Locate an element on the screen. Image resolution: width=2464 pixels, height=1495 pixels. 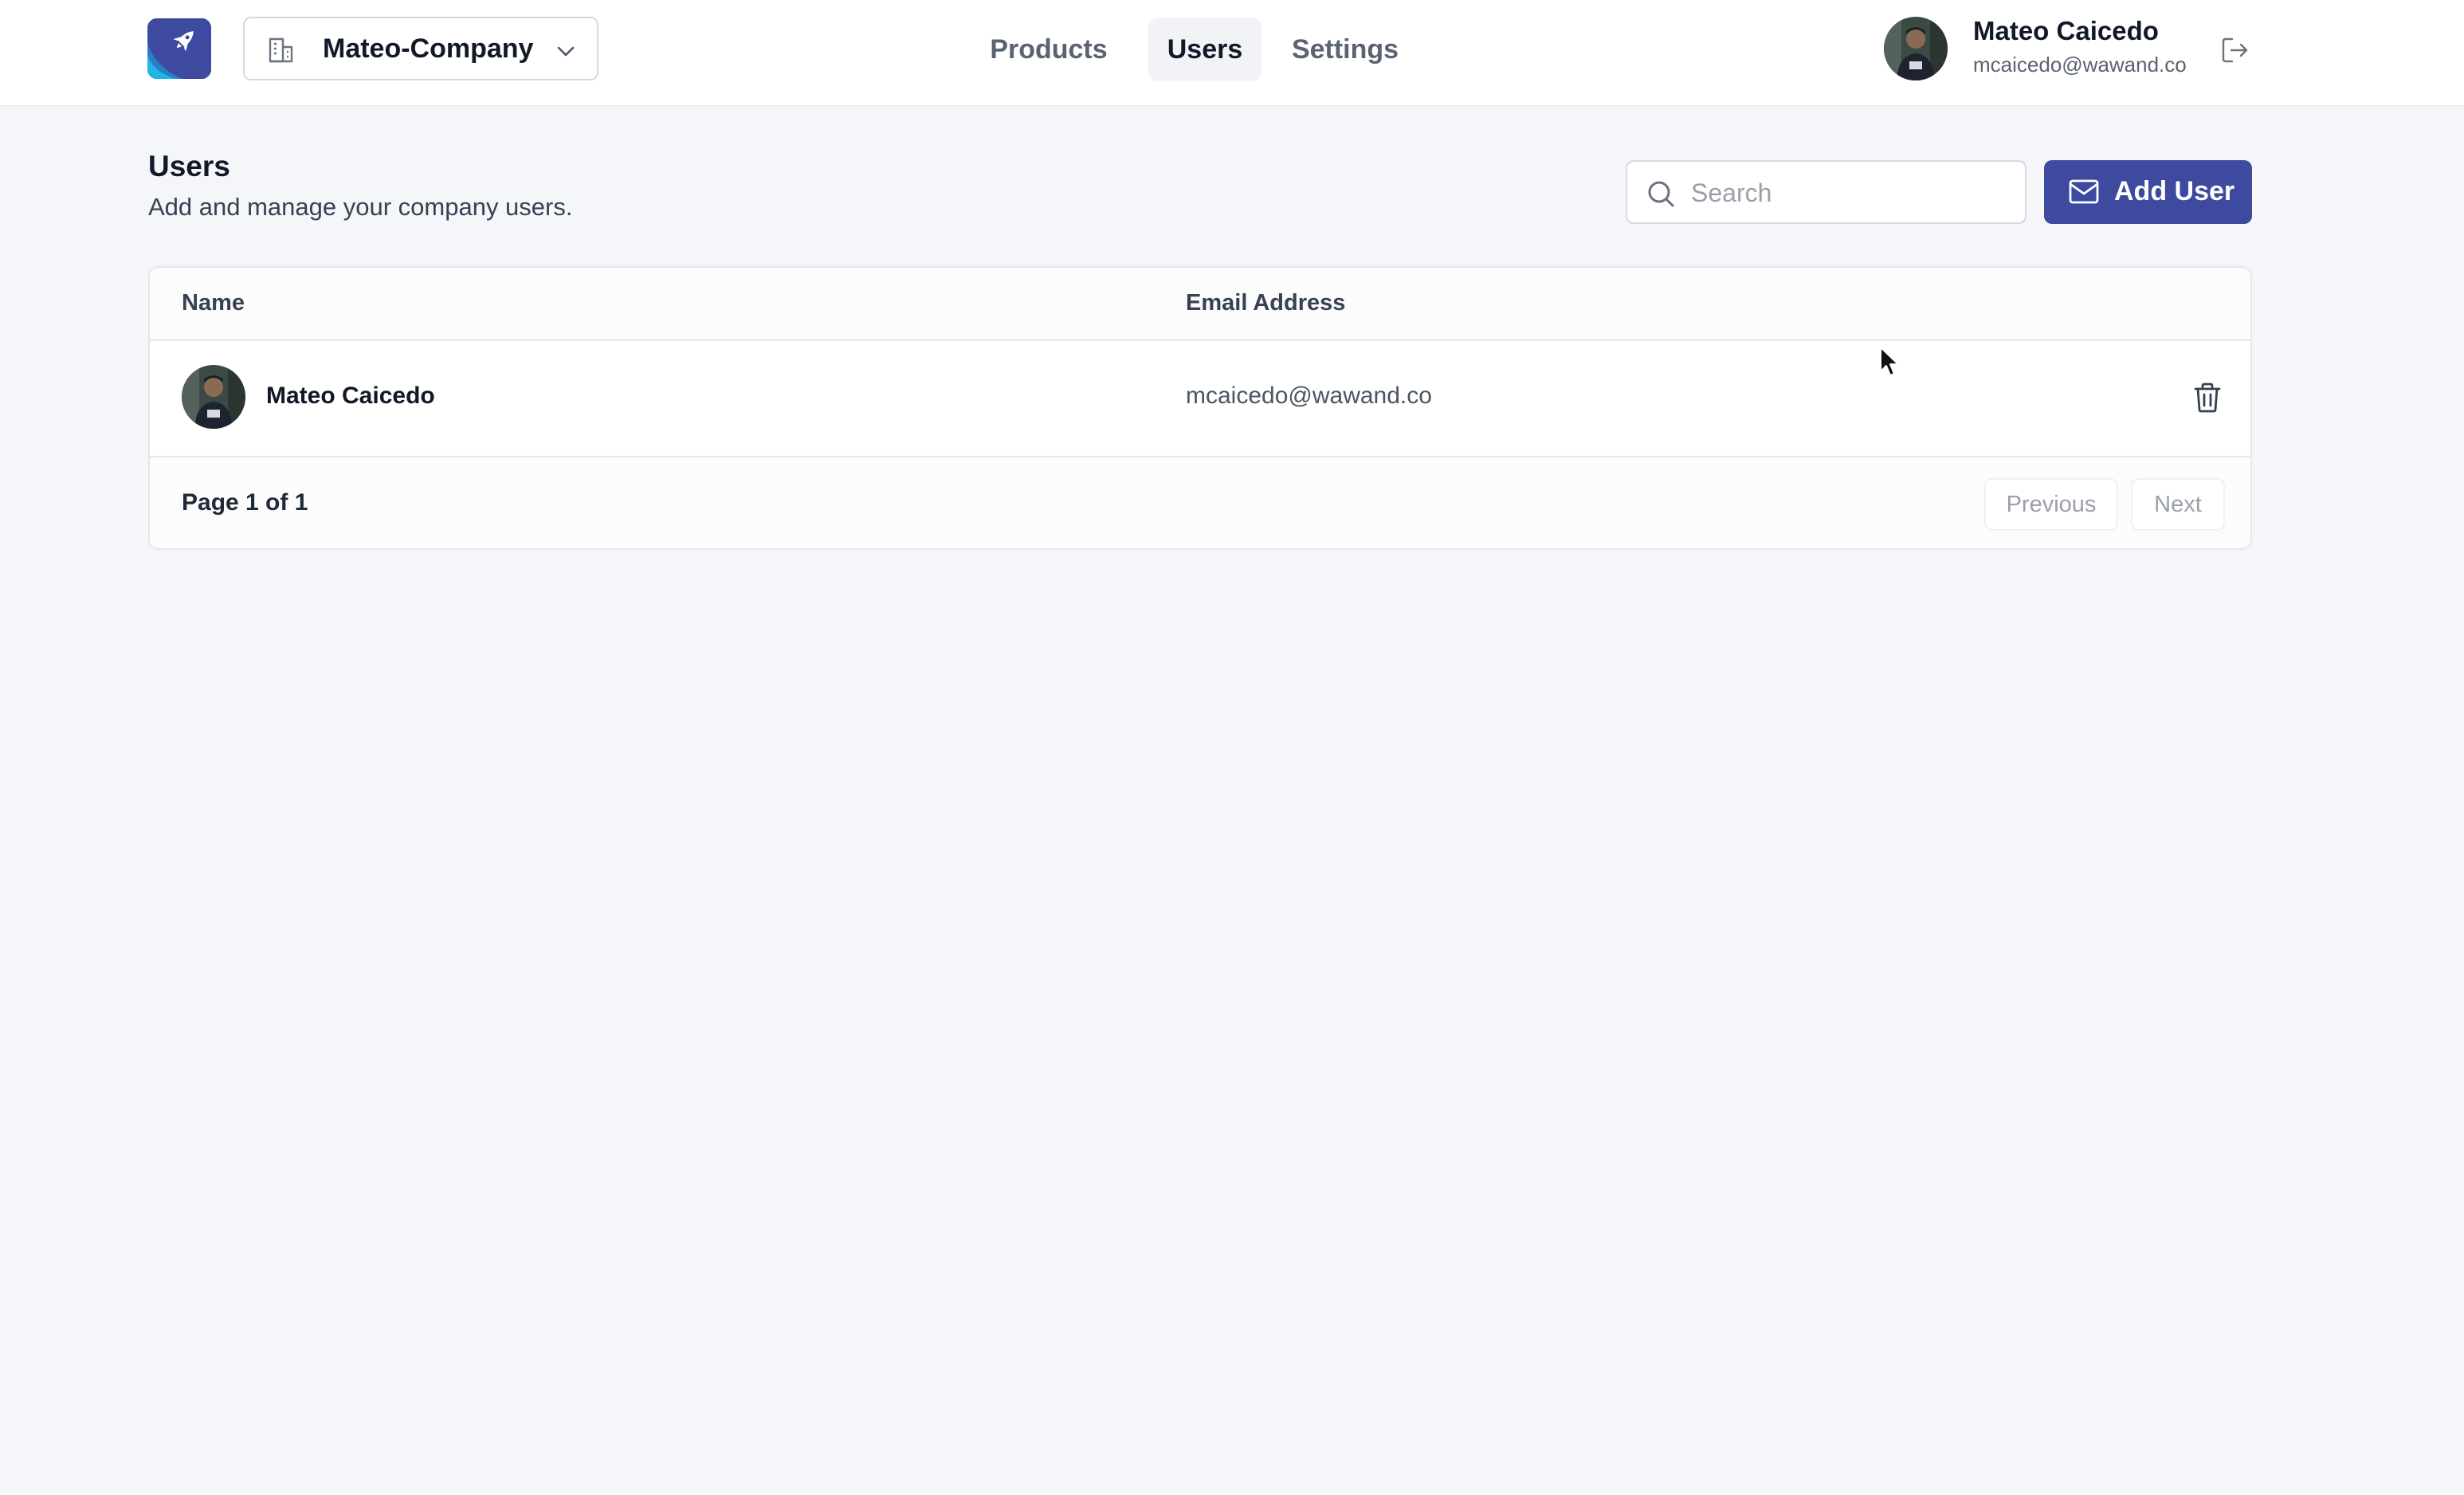
search-icon is located at coordinates (1661, 194).